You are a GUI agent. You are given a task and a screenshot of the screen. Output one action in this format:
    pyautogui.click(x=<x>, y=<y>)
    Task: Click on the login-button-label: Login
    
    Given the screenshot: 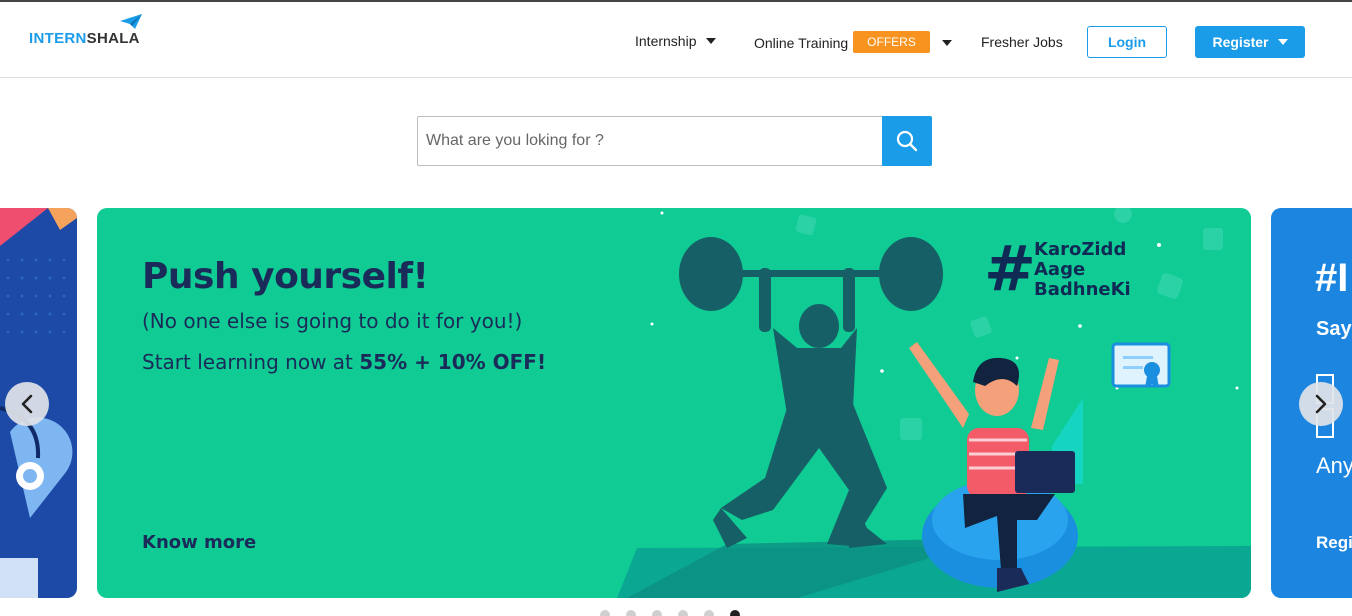 What is the action you would take?
    pyautogui.click(x=1127, y=42)
    